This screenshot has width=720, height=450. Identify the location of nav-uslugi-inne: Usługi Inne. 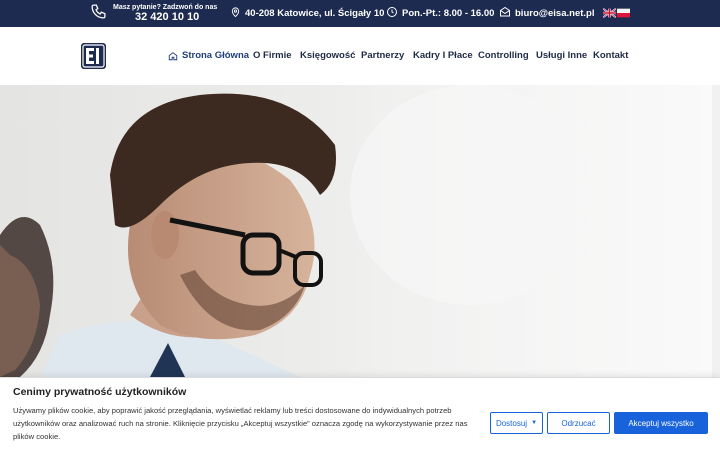
(561, 55).